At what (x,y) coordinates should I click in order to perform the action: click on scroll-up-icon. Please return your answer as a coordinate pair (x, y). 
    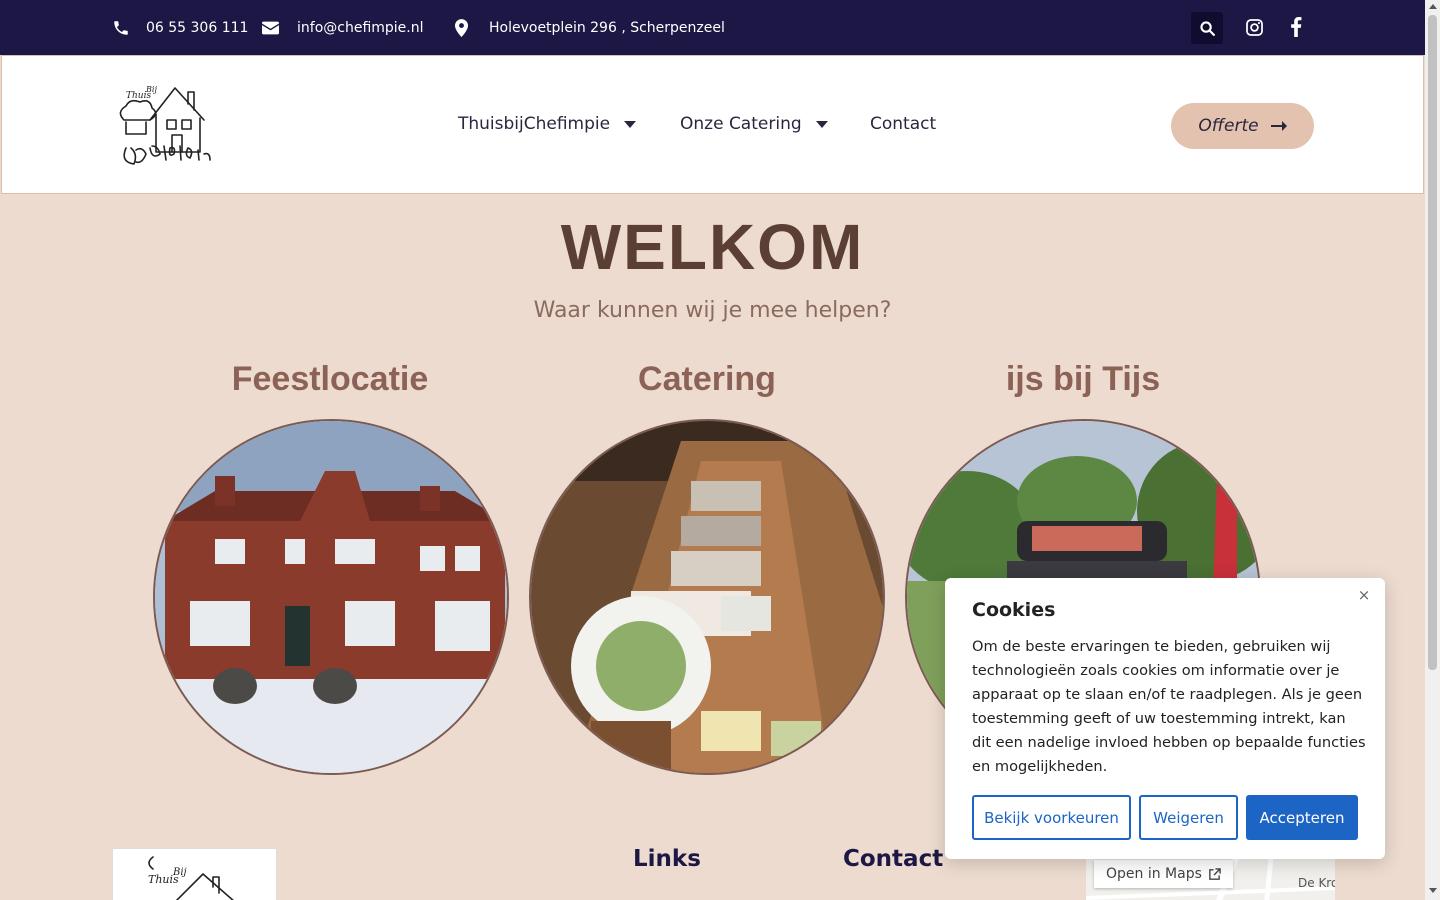
    Looking at the image, I should click on (1433, 6).